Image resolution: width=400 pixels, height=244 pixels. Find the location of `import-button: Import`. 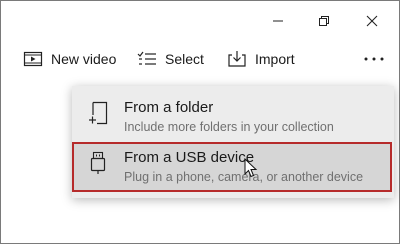

import-button: Import is located at coordinates (261, 59).